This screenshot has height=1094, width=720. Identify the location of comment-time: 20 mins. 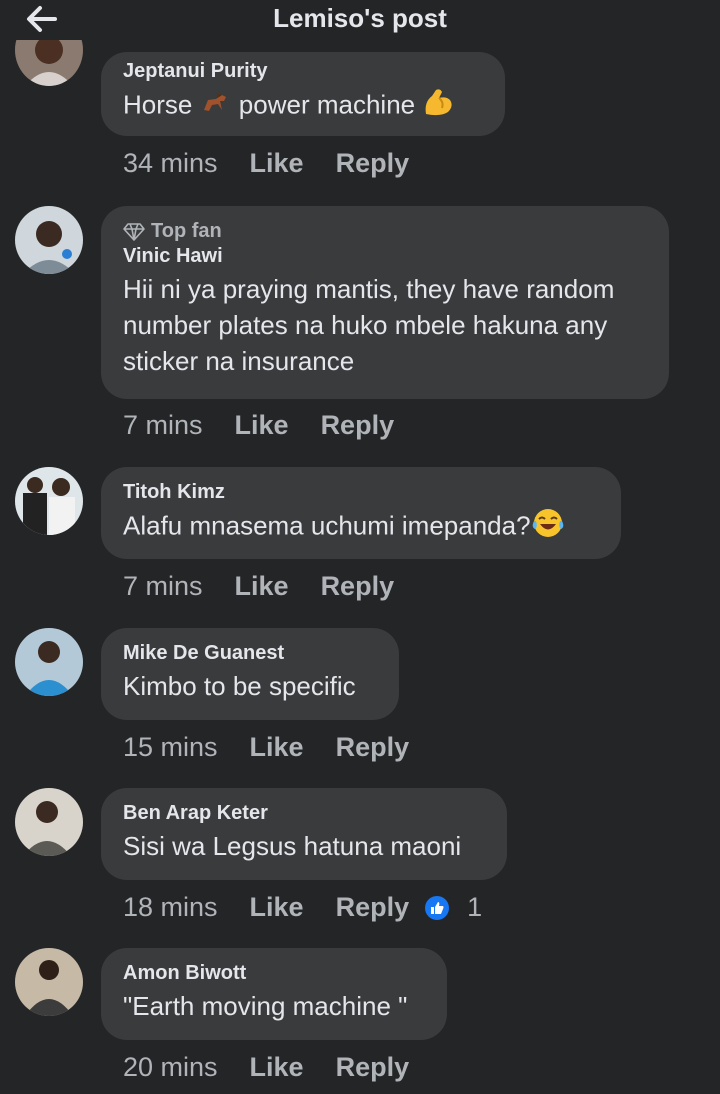
(170, 1067).